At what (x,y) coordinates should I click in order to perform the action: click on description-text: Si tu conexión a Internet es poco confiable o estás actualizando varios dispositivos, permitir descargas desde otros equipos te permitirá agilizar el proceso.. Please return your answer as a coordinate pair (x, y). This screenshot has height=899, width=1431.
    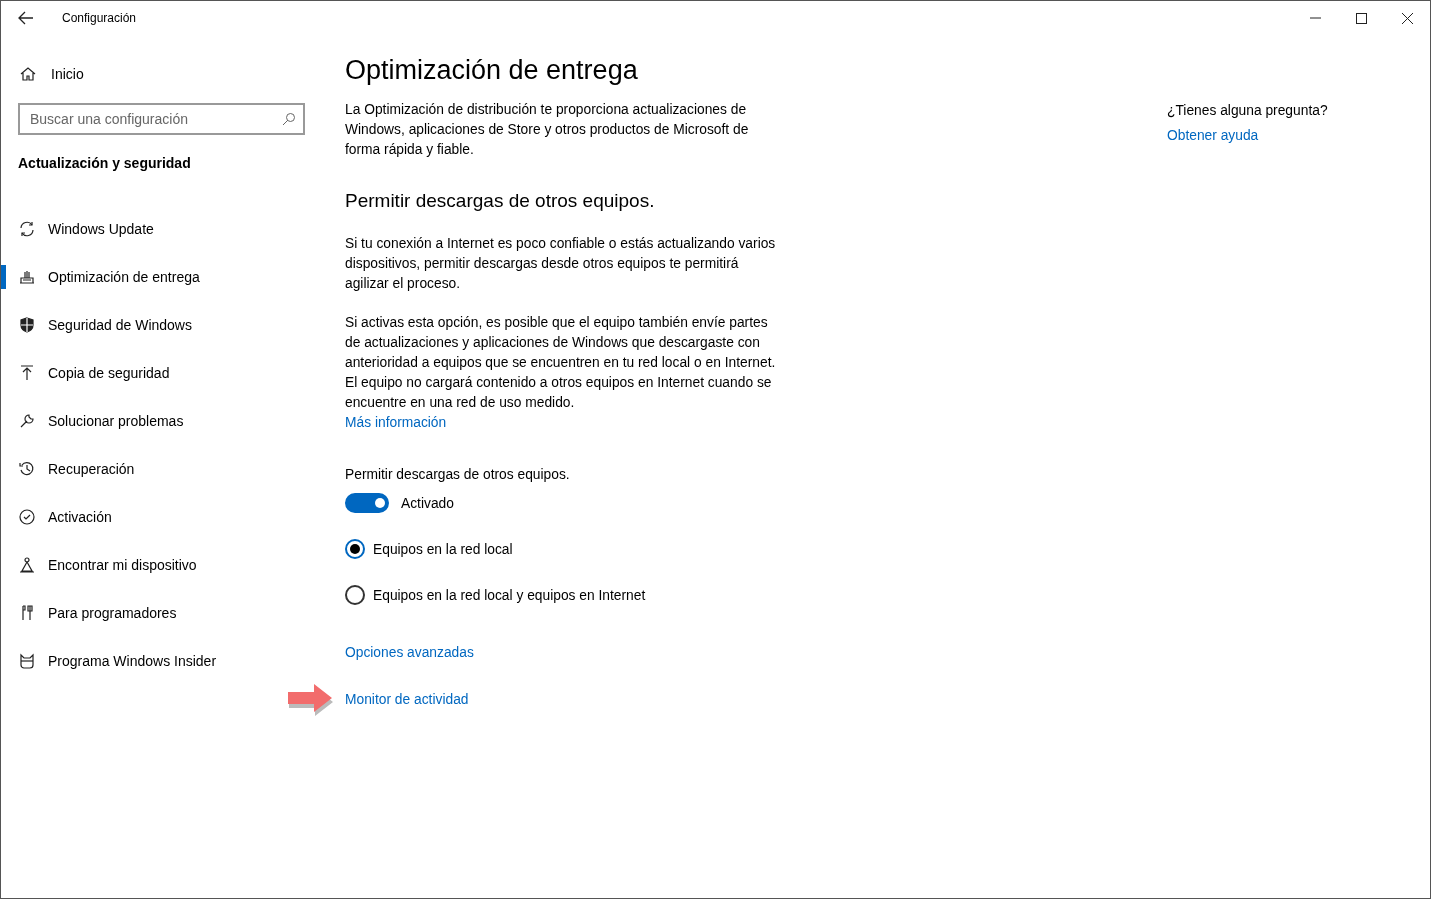
    Looking at the image, I should click on (561, 264).